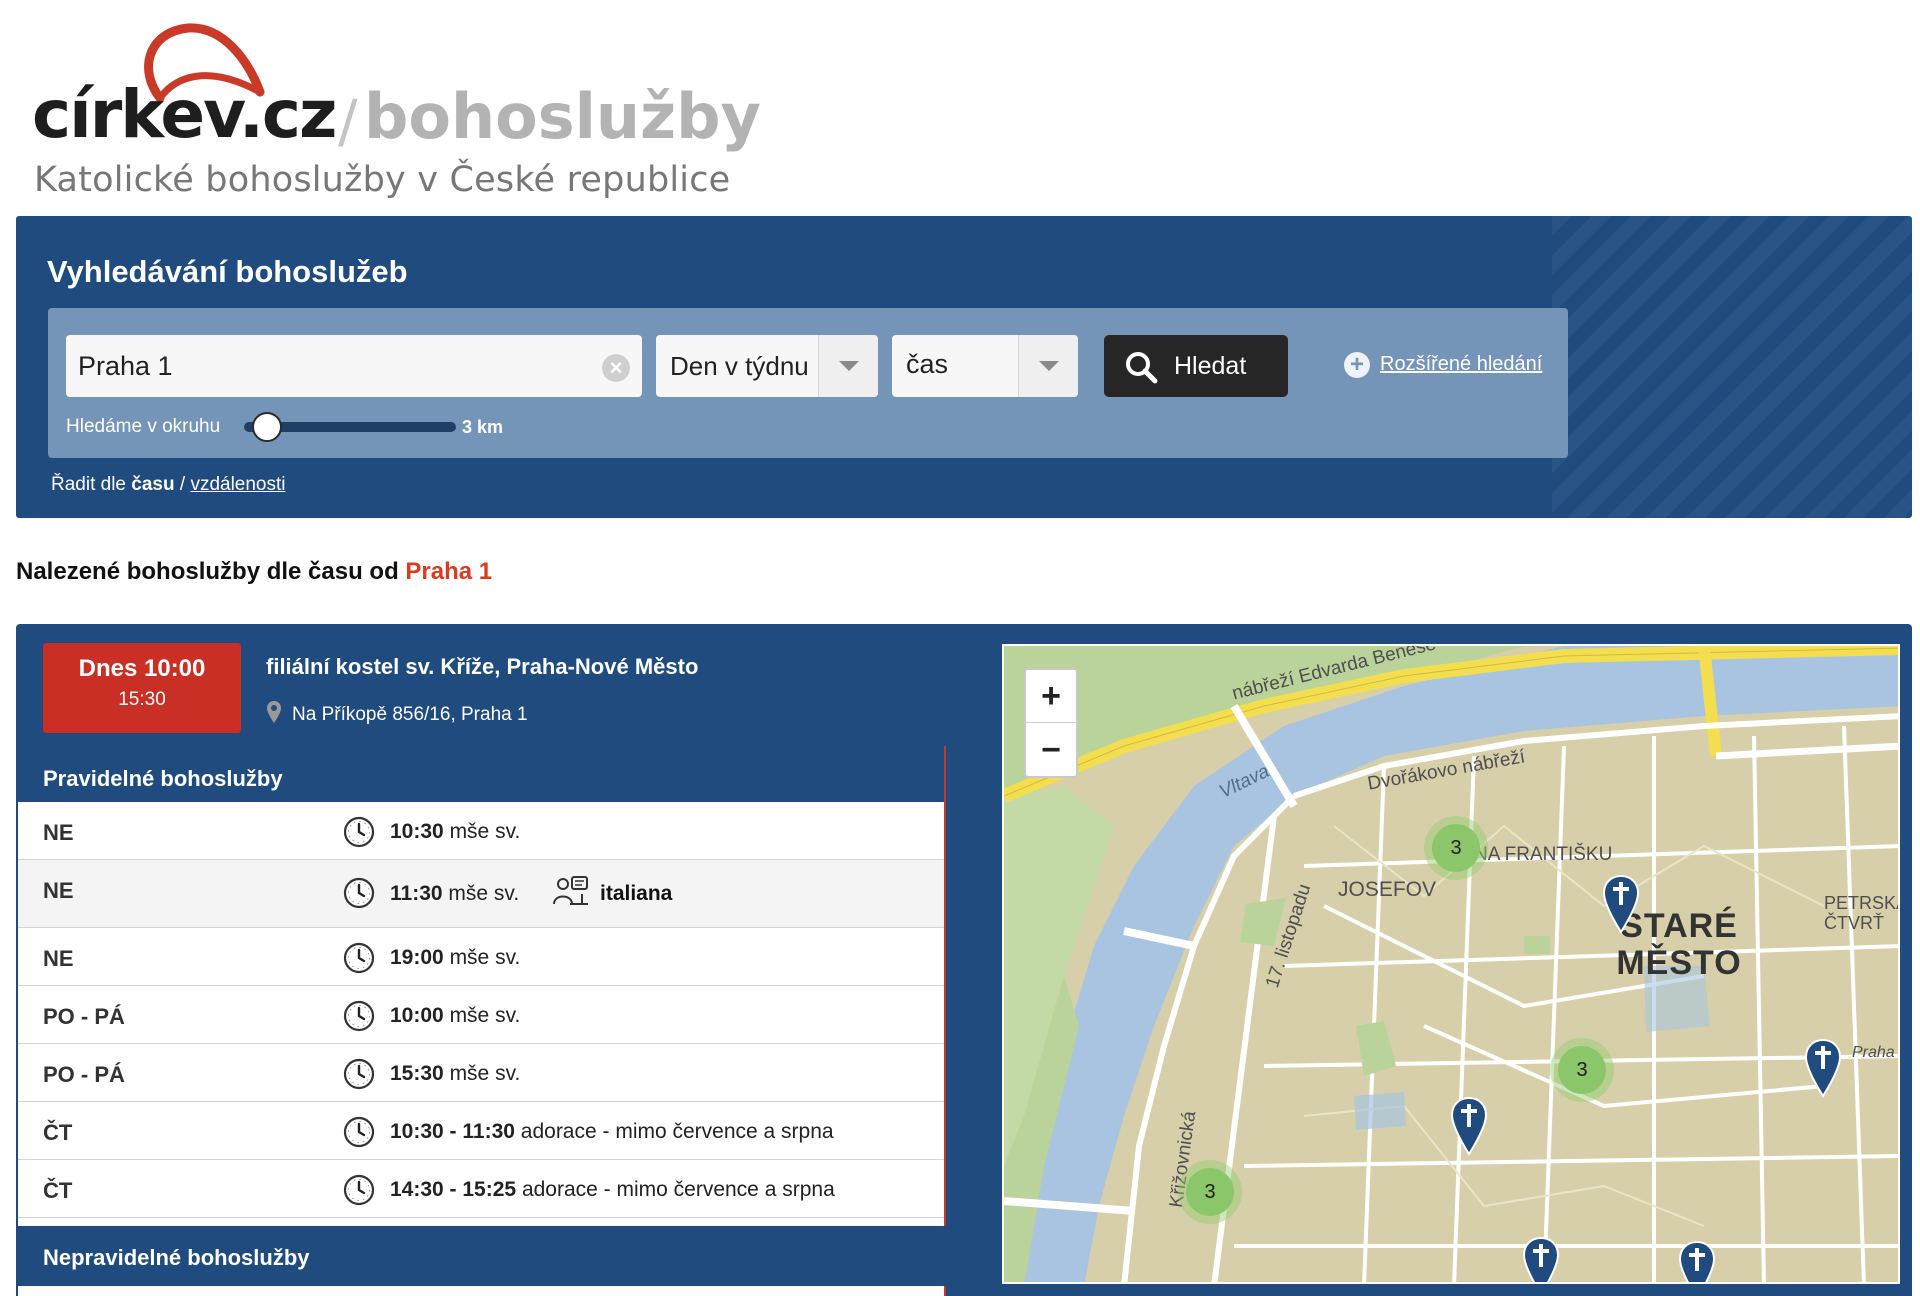  I want to click on sort-prefix: Řadit dle, so click(88, 484).